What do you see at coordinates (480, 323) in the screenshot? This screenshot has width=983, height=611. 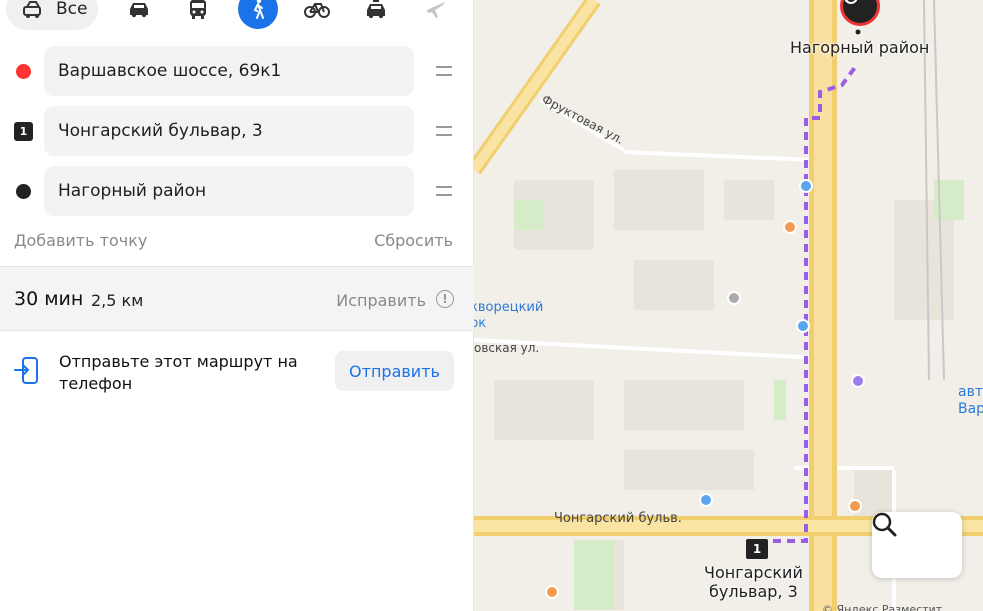 I see `map-label-park-line2: рк` at bounding box center [480, 323].